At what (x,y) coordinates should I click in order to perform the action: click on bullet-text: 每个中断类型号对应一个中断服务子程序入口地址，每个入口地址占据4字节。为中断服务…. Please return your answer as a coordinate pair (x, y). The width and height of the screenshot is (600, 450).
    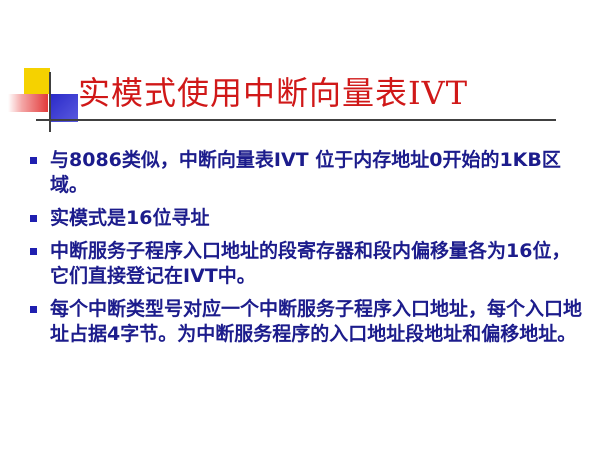
    Looking at the image, I should click on (316, 321).